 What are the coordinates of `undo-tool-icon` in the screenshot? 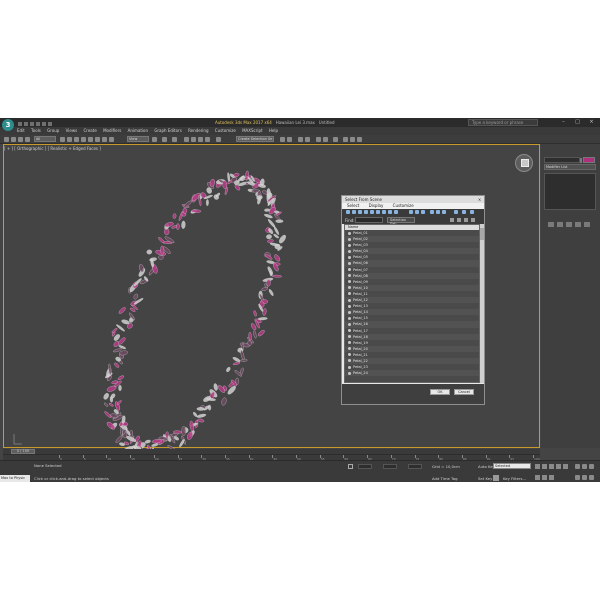 It's located at (6, 139).